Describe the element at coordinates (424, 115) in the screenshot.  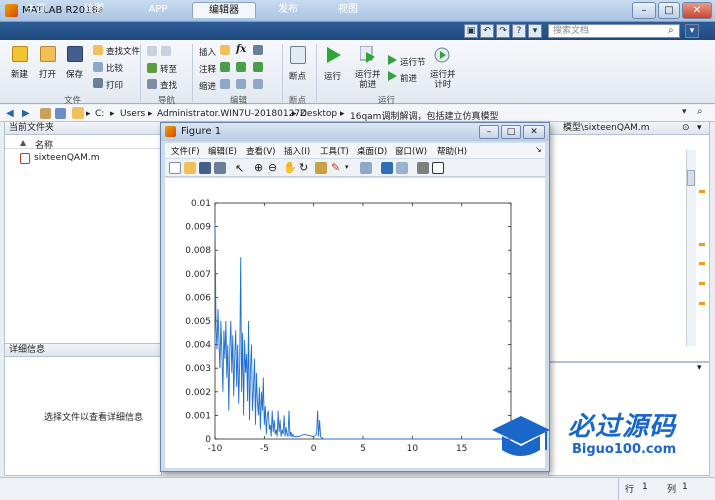
I see `breadcrumb-project: 16qam调制解调，包括建立仿真模型` at that location.